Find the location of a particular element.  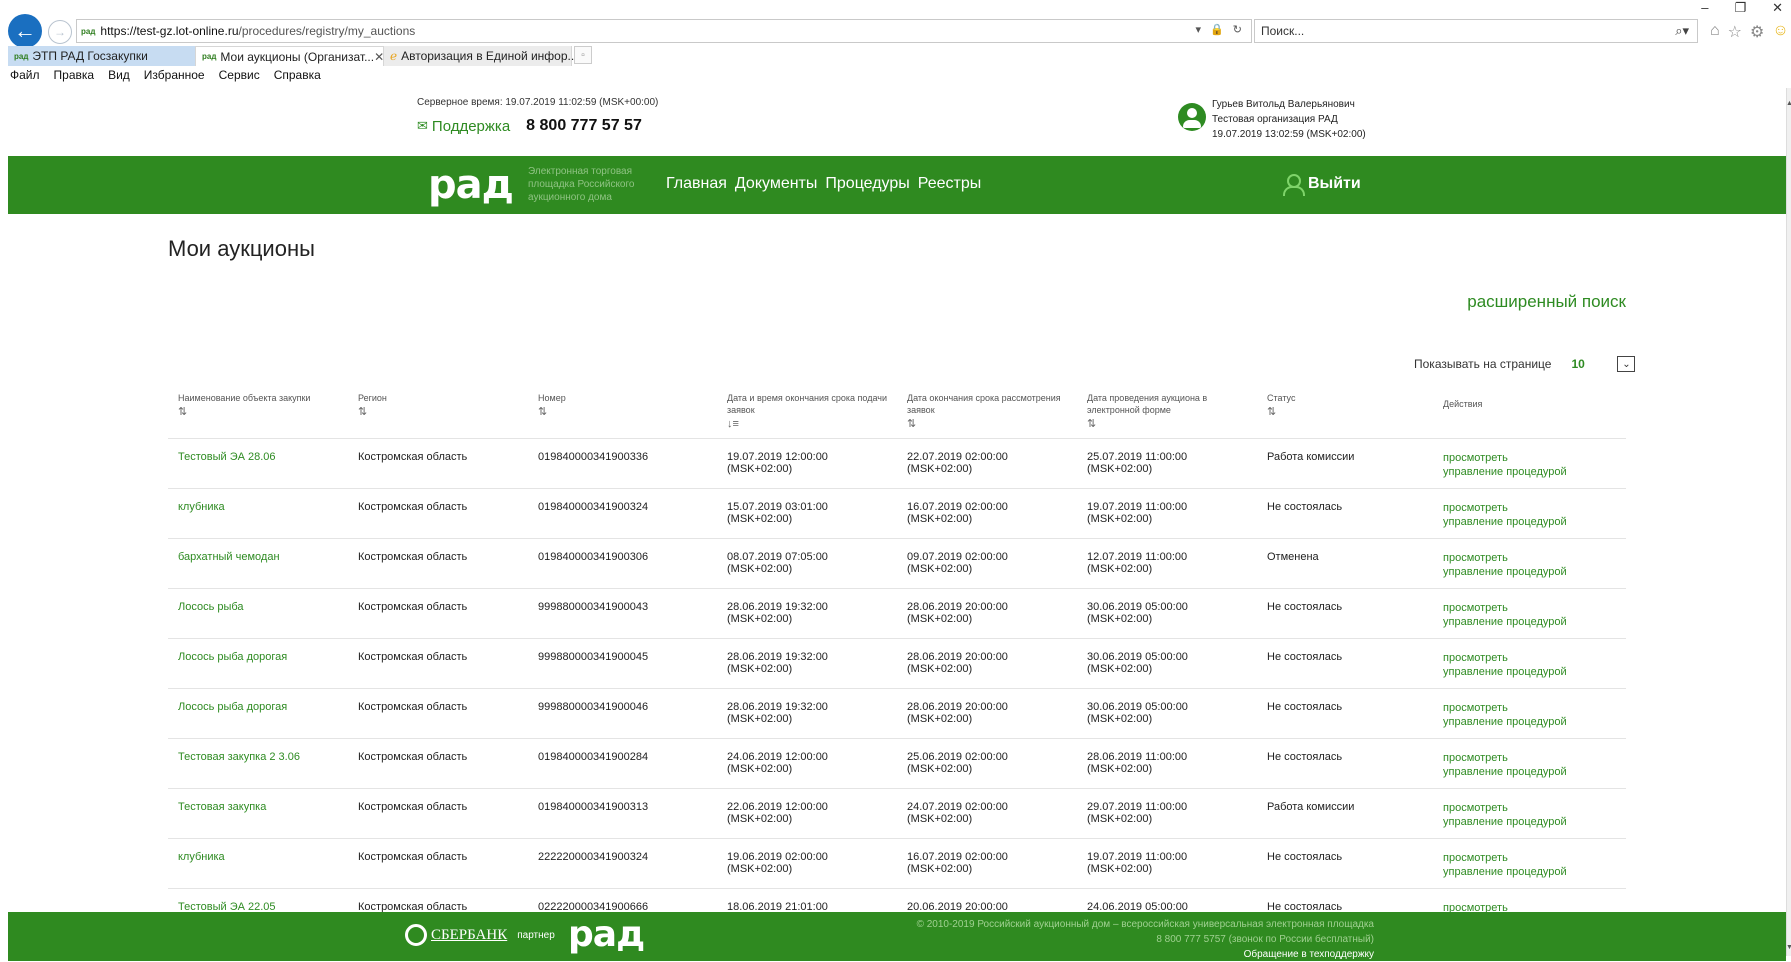

search-icon: ⌕▾ is located at coordinates (1682, 31).